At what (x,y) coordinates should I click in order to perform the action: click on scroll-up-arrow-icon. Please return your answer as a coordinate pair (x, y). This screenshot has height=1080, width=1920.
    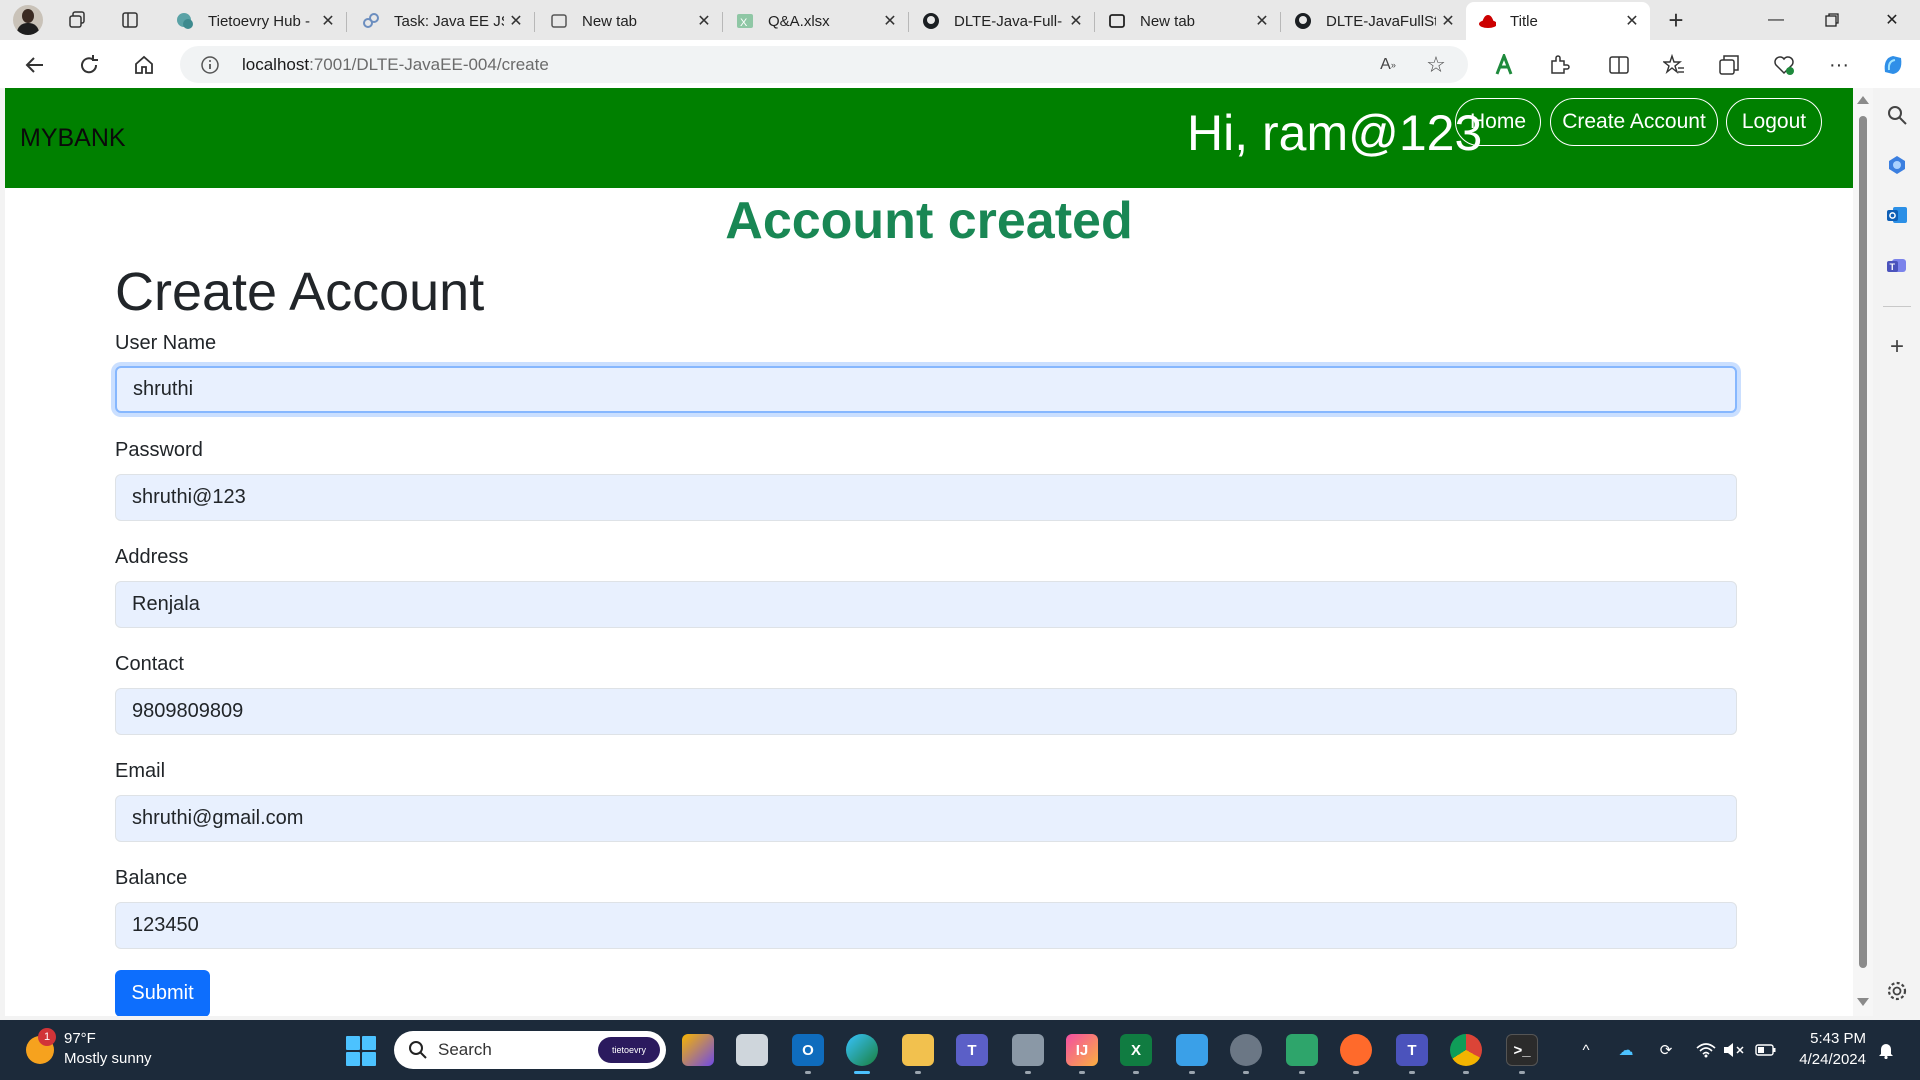
    Looking at the image, I should click on (1863, 100).